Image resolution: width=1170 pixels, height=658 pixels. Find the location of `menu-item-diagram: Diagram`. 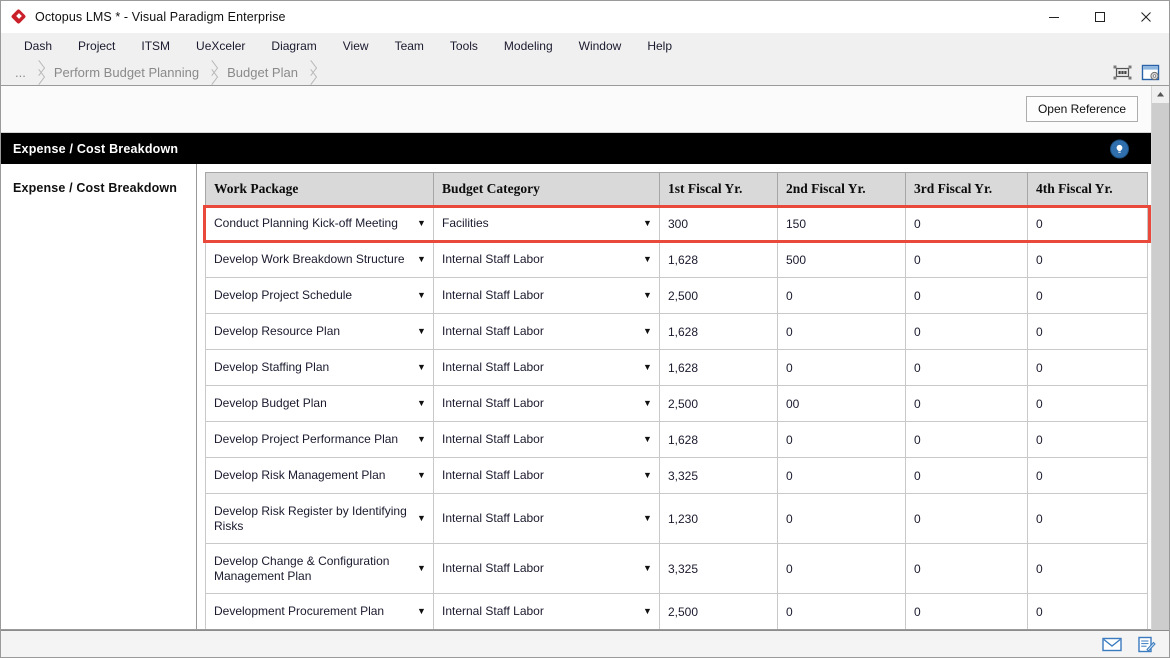

menu-item-diagram: Diagram is located at coordinates (293, 46).